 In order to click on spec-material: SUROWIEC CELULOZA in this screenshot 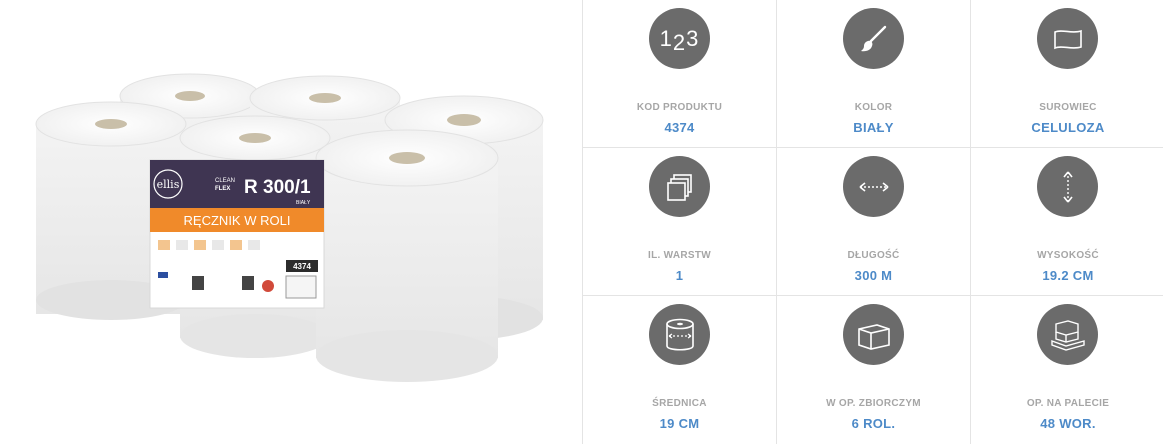, I will do `click(1067, 74)`.